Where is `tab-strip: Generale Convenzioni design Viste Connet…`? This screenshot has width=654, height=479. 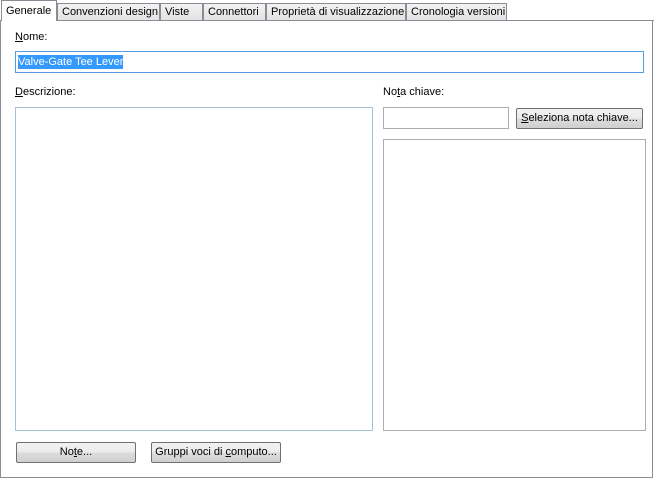 tab-strip: Generale Convenzioni design Viste Connet… is located at coordinates (327, 10).